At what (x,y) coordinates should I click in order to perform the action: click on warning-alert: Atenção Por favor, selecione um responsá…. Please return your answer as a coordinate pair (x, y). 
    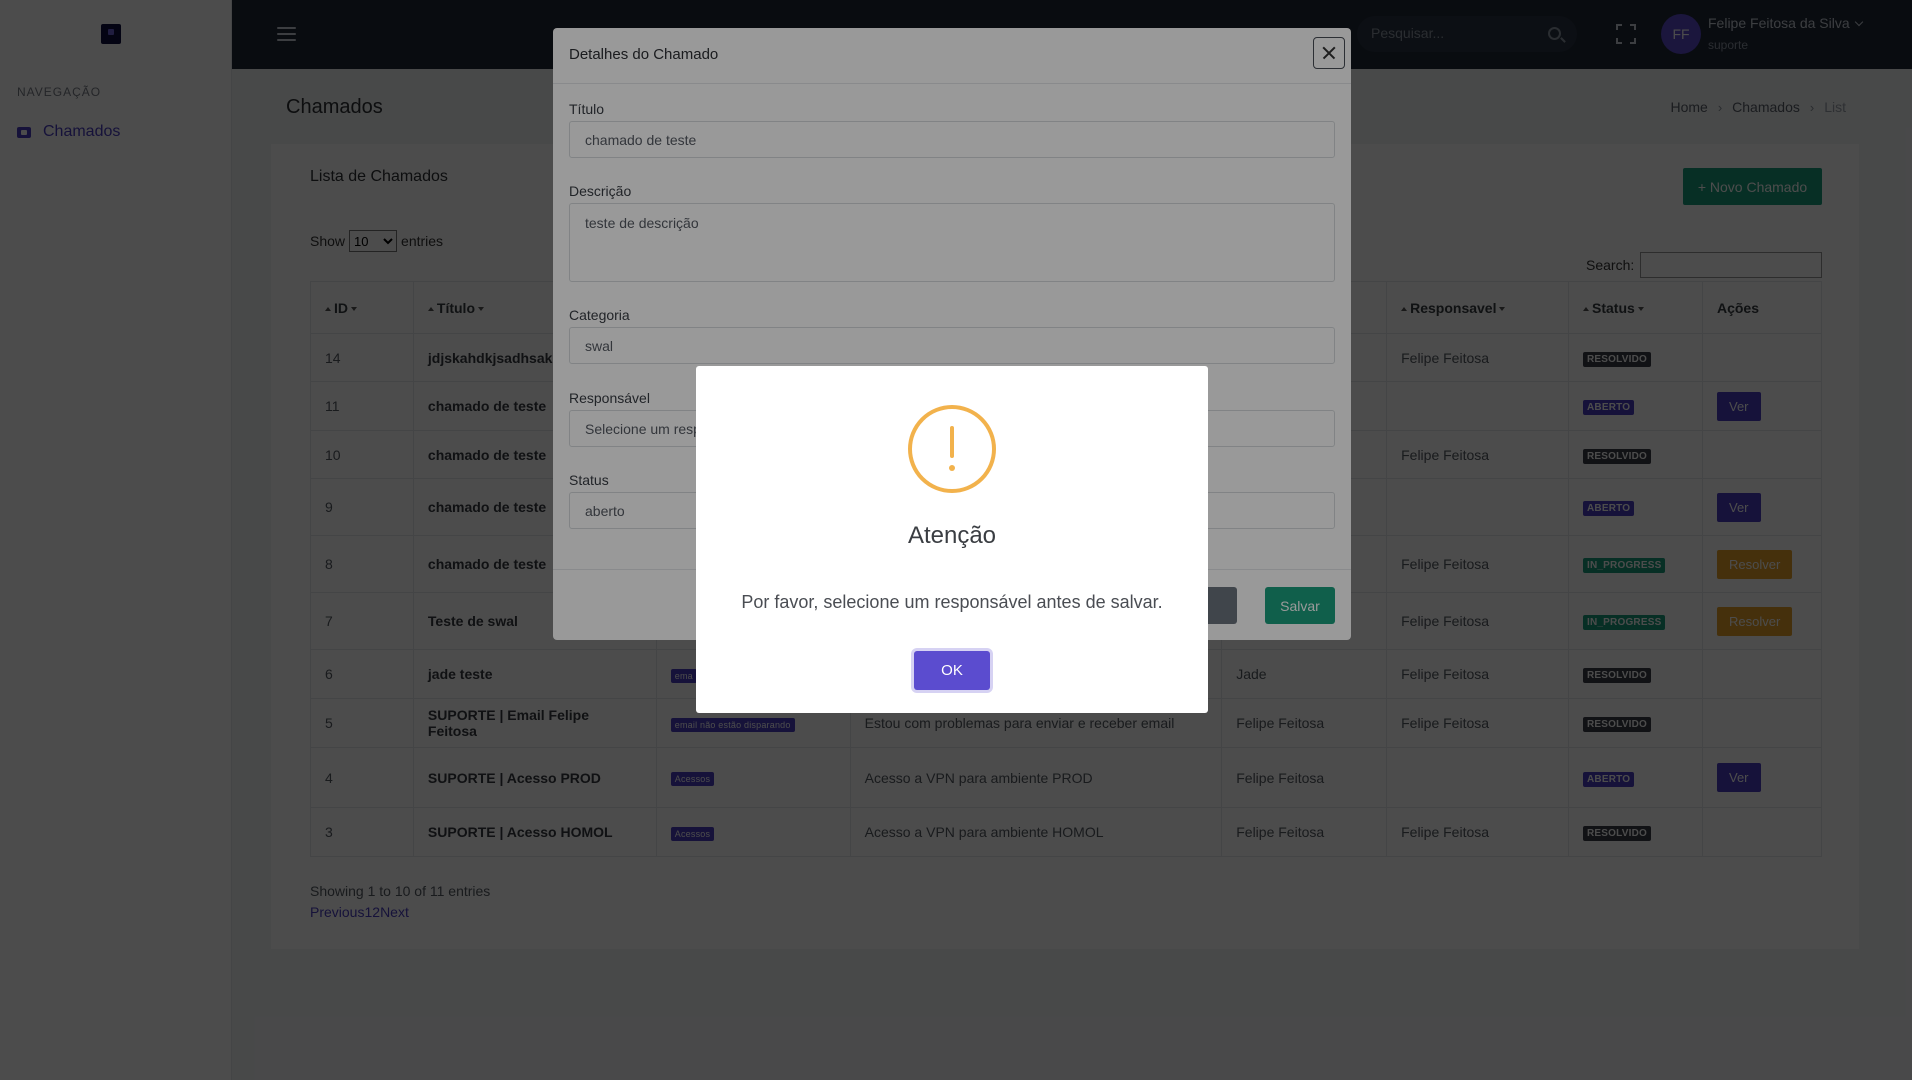
    Looking at the image, I should click on (952, 539).